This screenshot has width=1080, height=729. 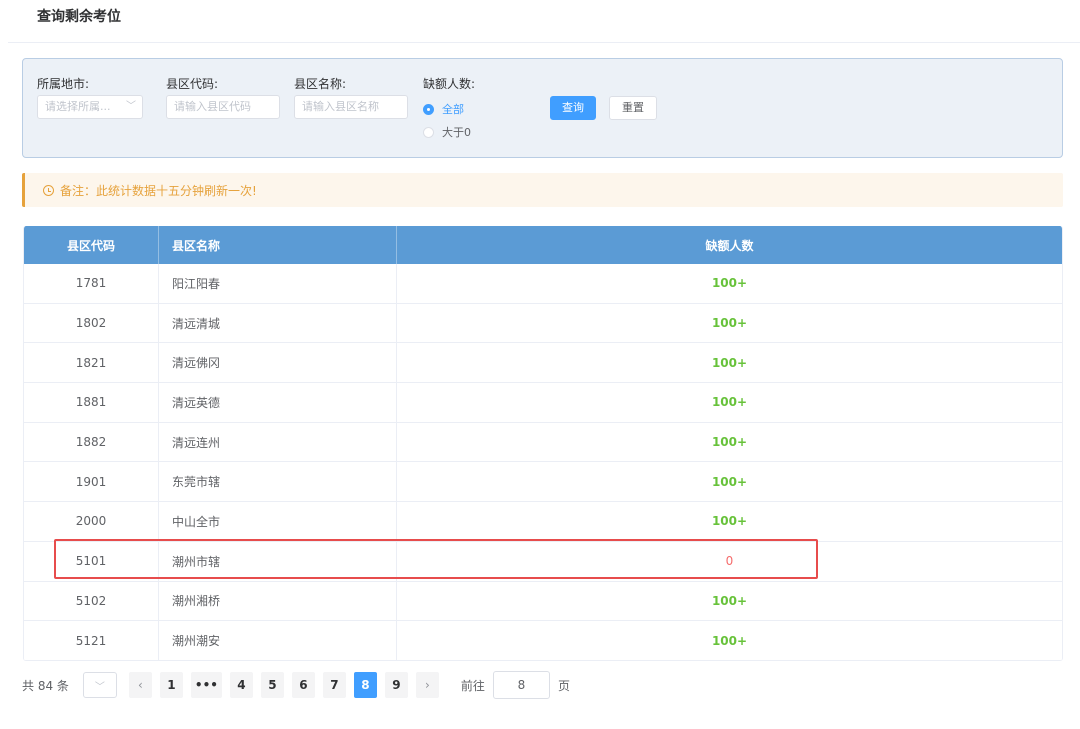 What do you see at coordinates (472, 685) in the screenshot?
I see `goto-label: 前往` at bounding box center [472, 685].